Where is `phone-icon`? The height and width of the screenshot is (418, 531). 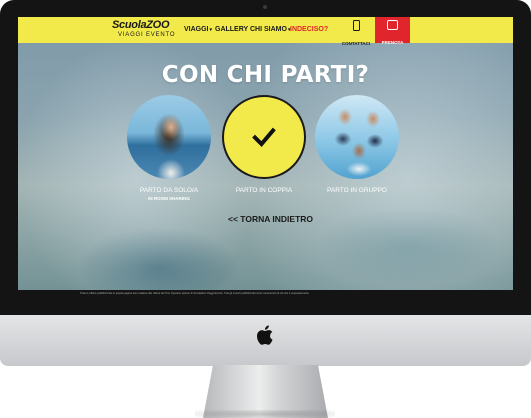 phone-icon is located at coordinates (356, 25).